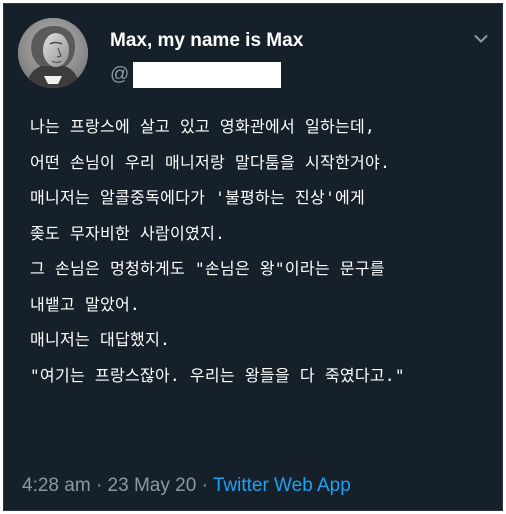  What do you see at coordinates (120, 74) in the screenshot?
I see `handle-prefix: @` at bounding box center [120, 74].